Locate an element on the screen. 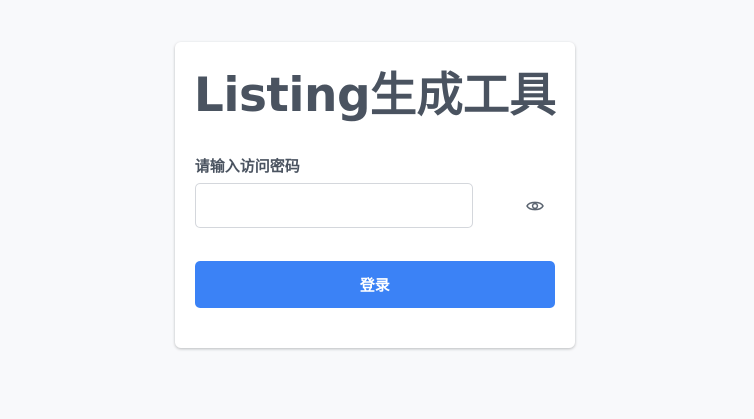  login-button: 登录 is located at coordinates (375, 284).